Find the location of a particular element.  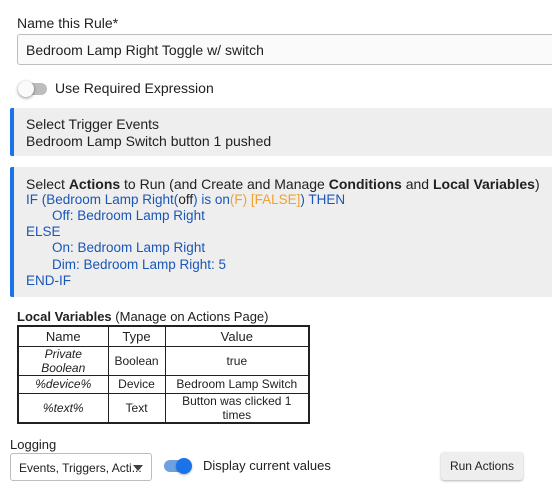

required-expression-toggle is located at coordinates (33, 89).